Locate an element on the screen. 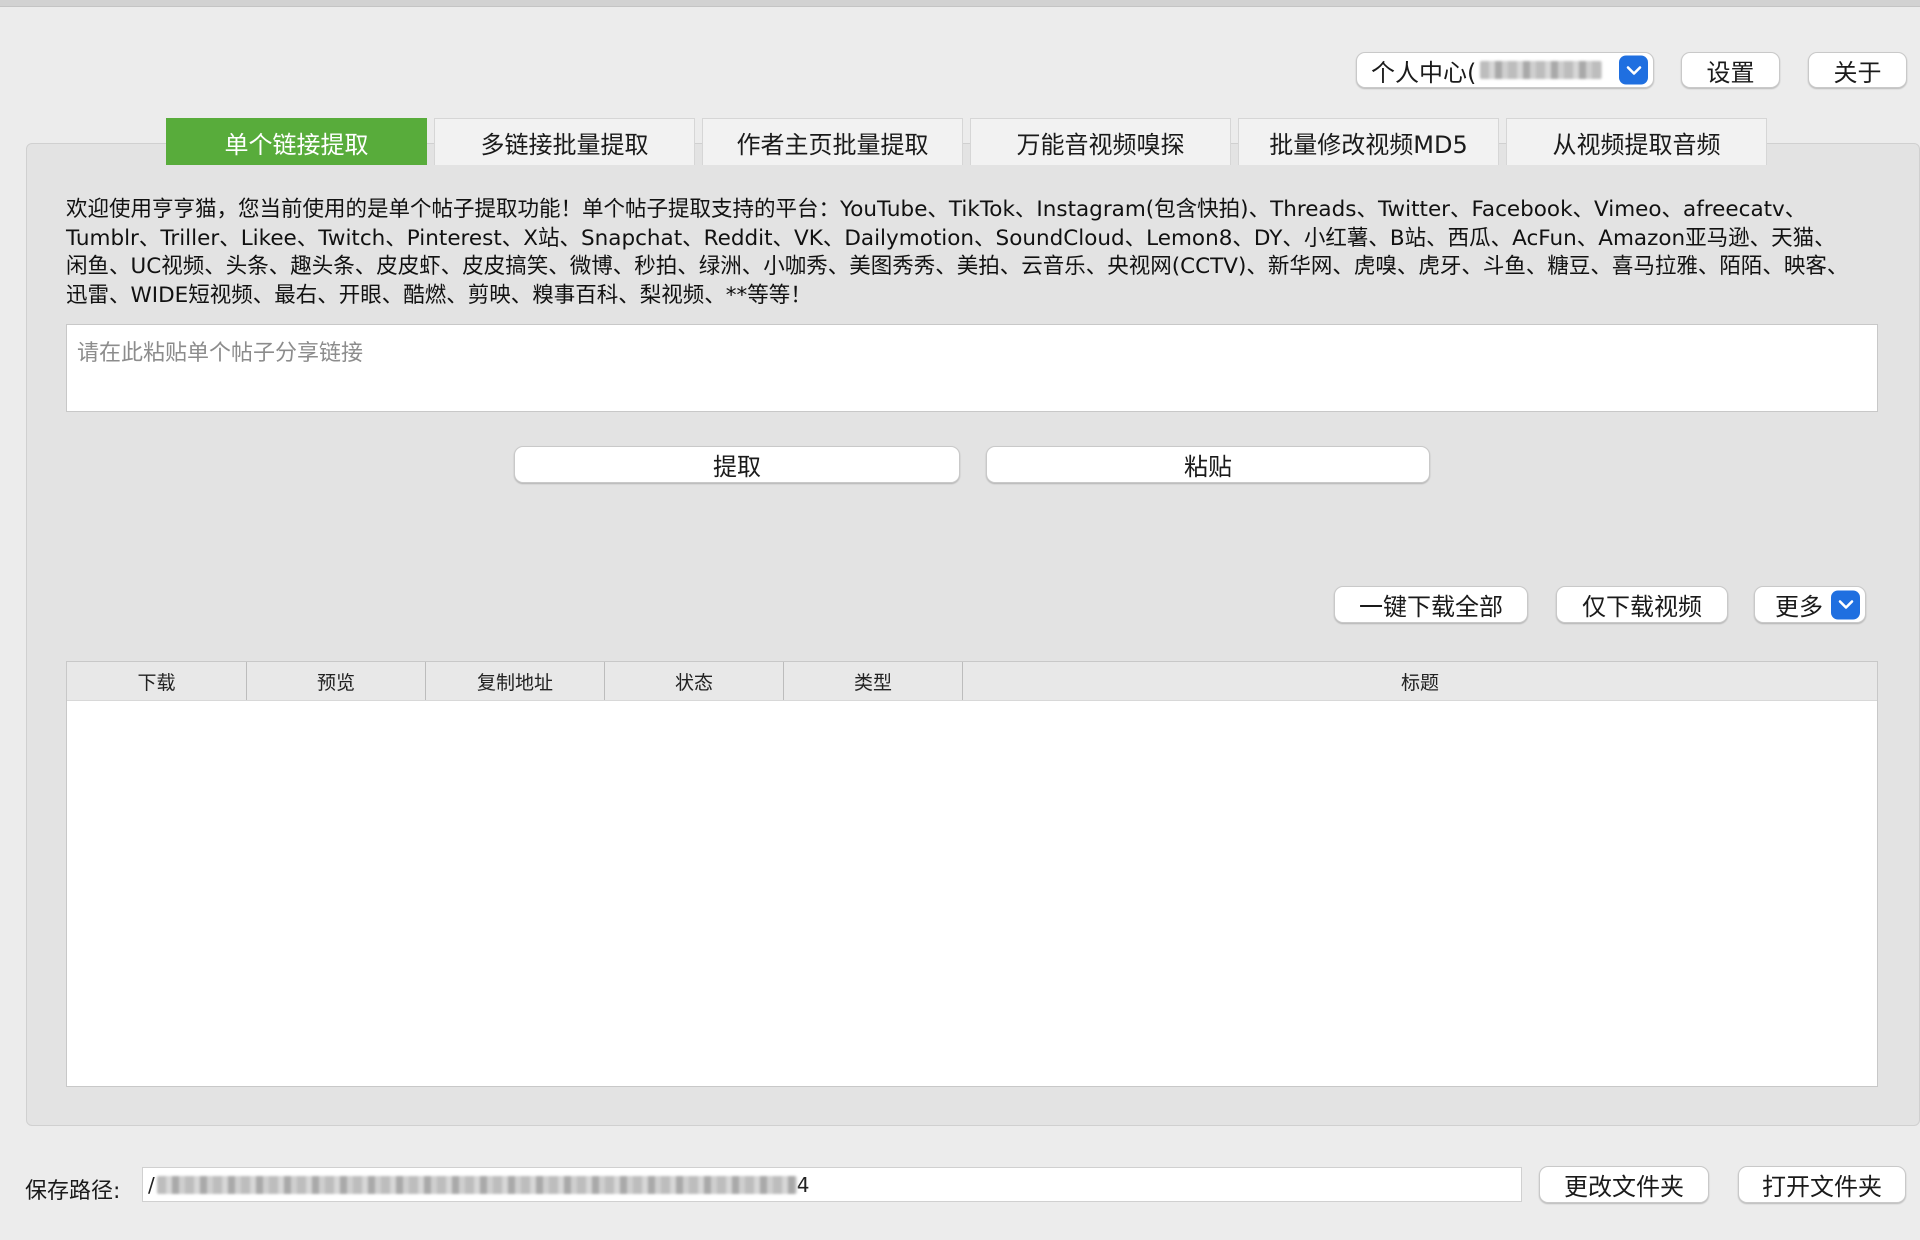 This screenshot has width=1920, height=1240. tab-media-sniffer: 万能音视频嗅探 is located at coordinates (1100, 141).